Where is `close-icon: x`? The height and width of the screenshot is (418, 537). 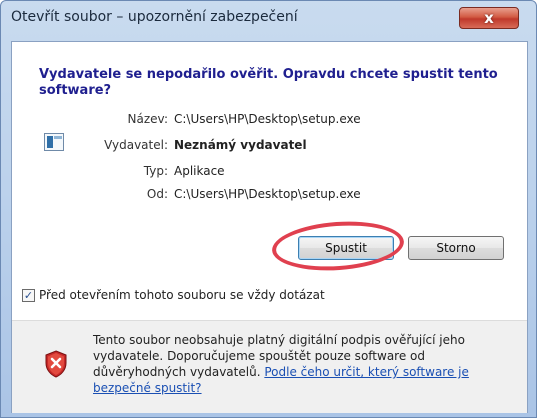 close-icon: x is located at coordinates (489, 18).